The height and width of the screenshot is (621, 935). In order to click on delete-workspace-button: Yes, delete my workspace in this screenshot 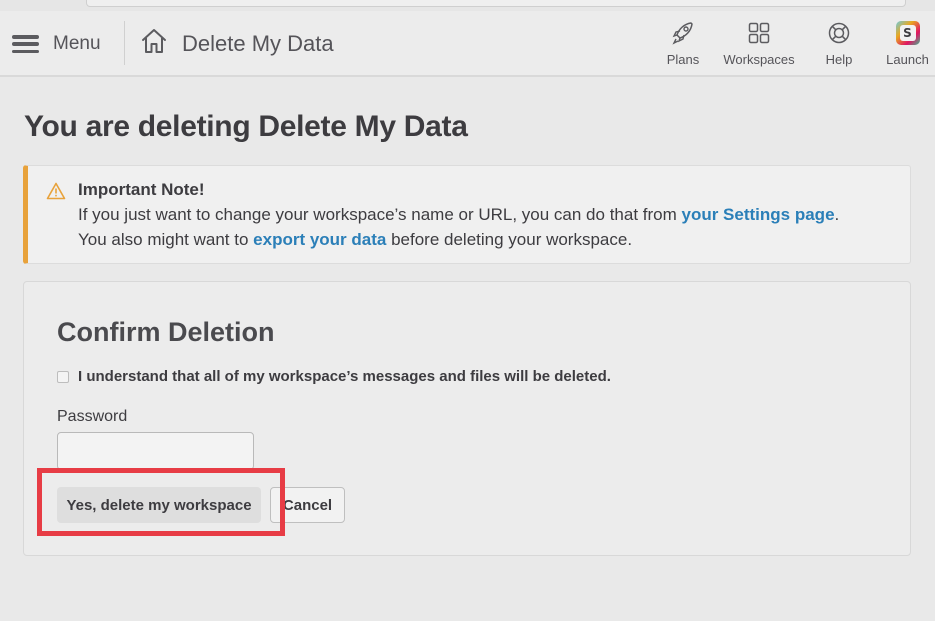, I will do `click(159, 505)`.